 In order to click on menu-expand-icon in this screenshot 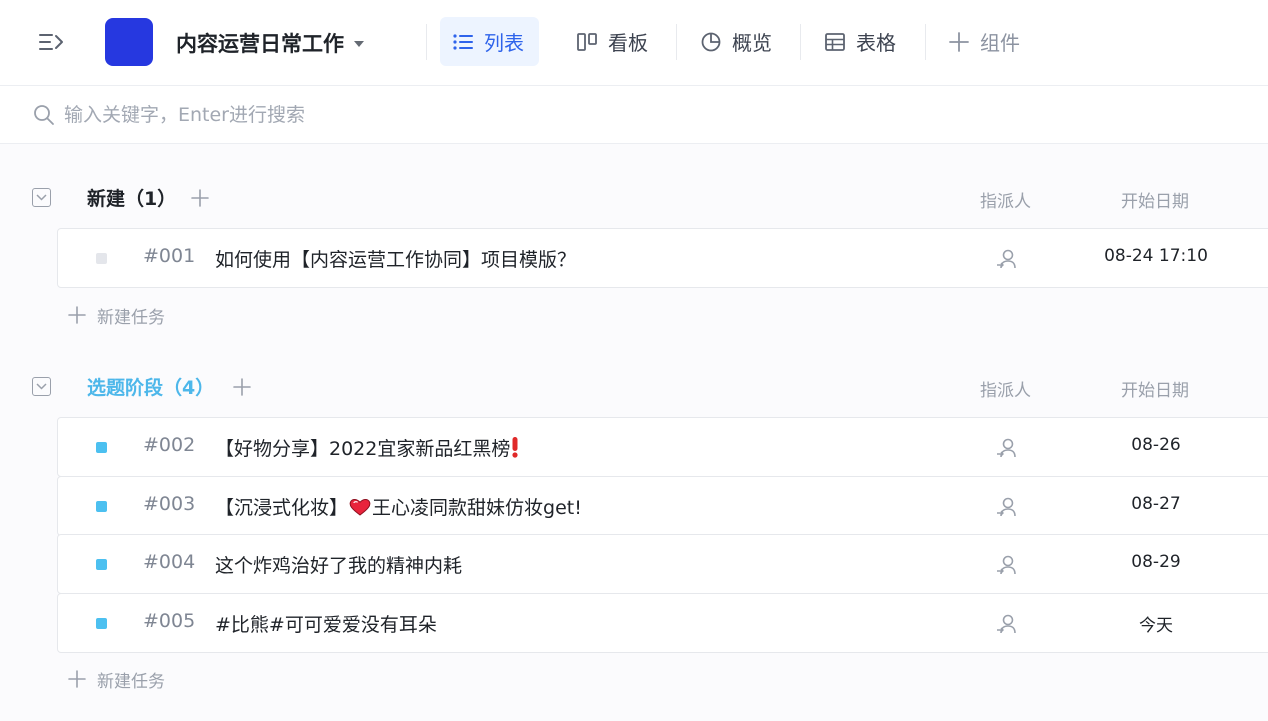, I will do `click(51, 42)`.